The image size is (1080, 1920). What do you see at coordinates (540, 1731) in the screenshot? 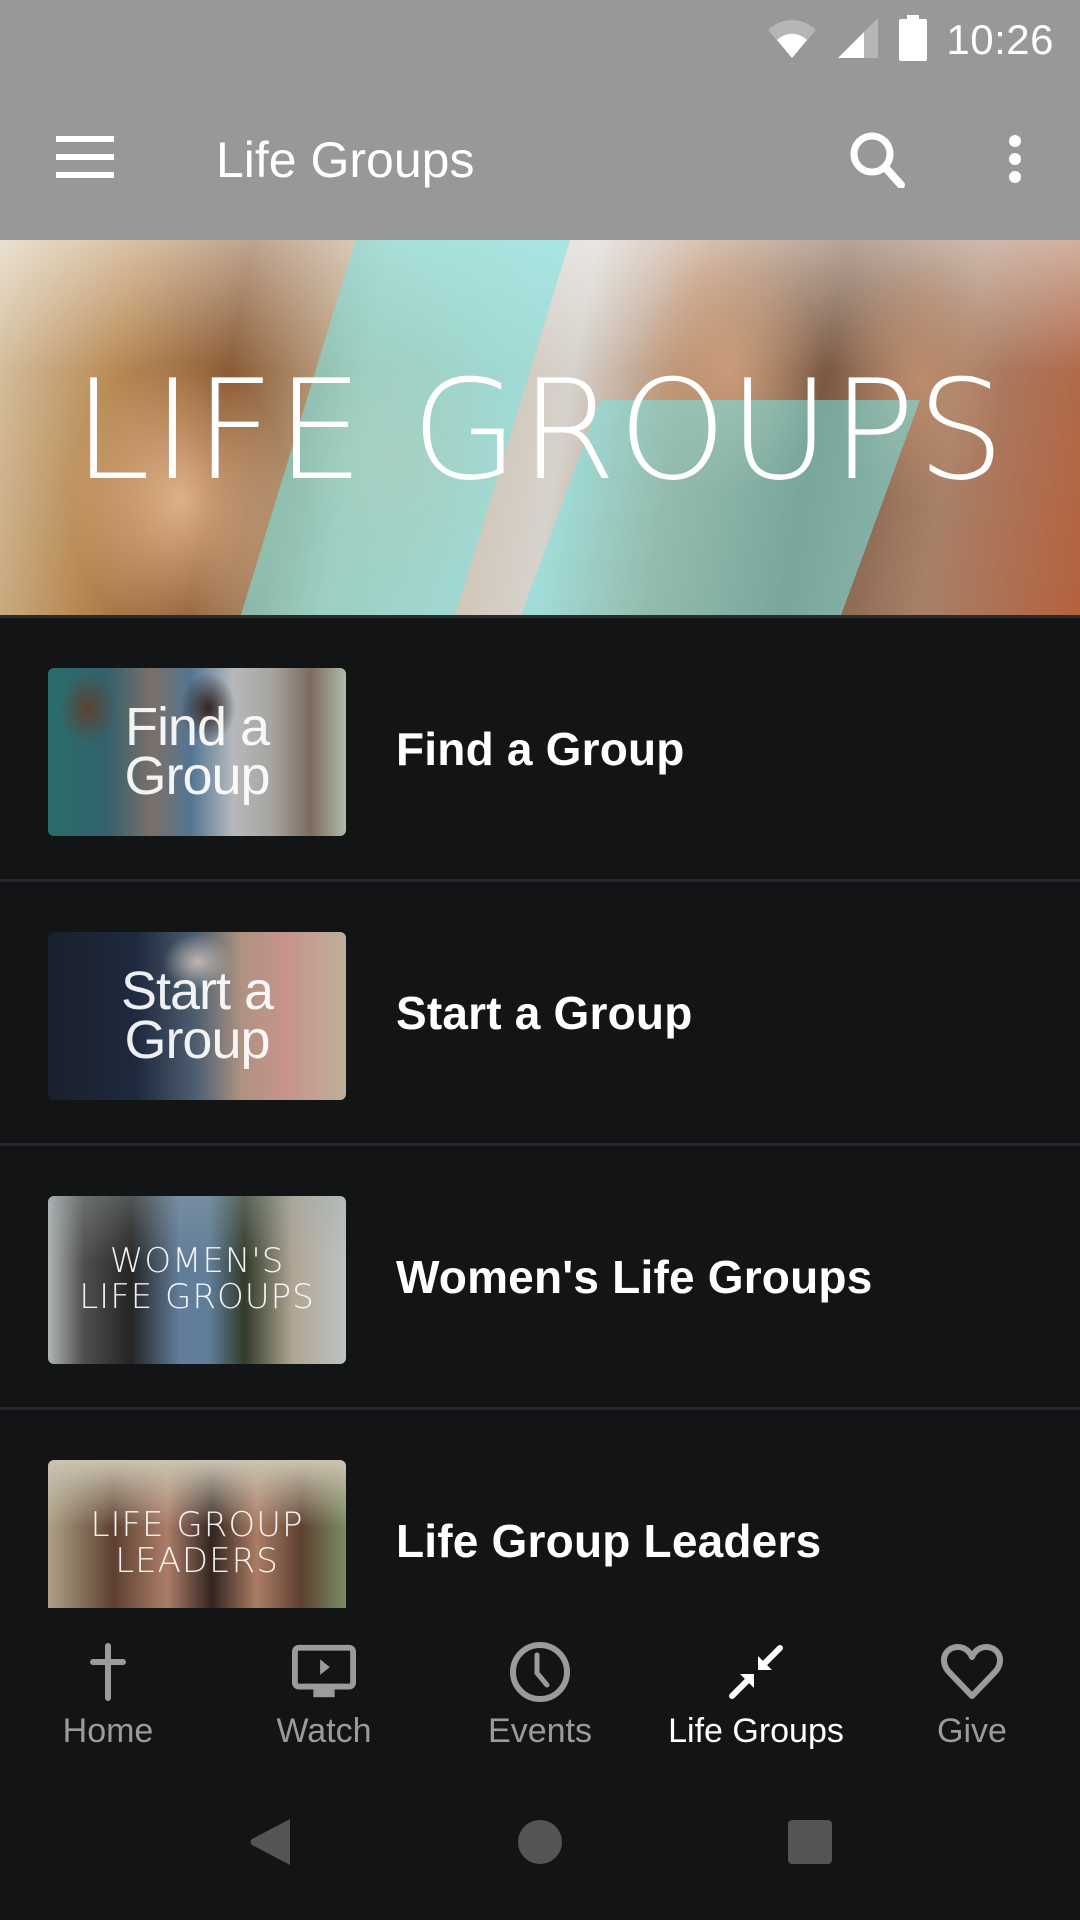
I see `nav-label: Events` at bounding box center [540, 1731].